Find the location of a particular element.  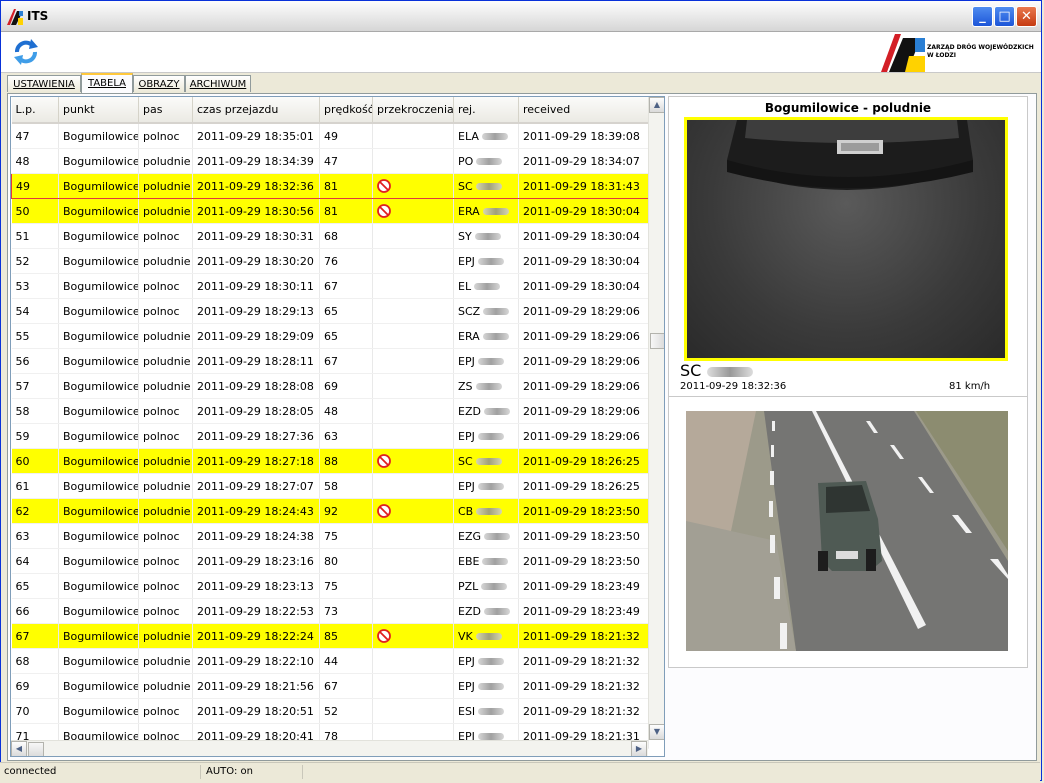

col-header-punkt: punkt is located at coordinates (98, 110).